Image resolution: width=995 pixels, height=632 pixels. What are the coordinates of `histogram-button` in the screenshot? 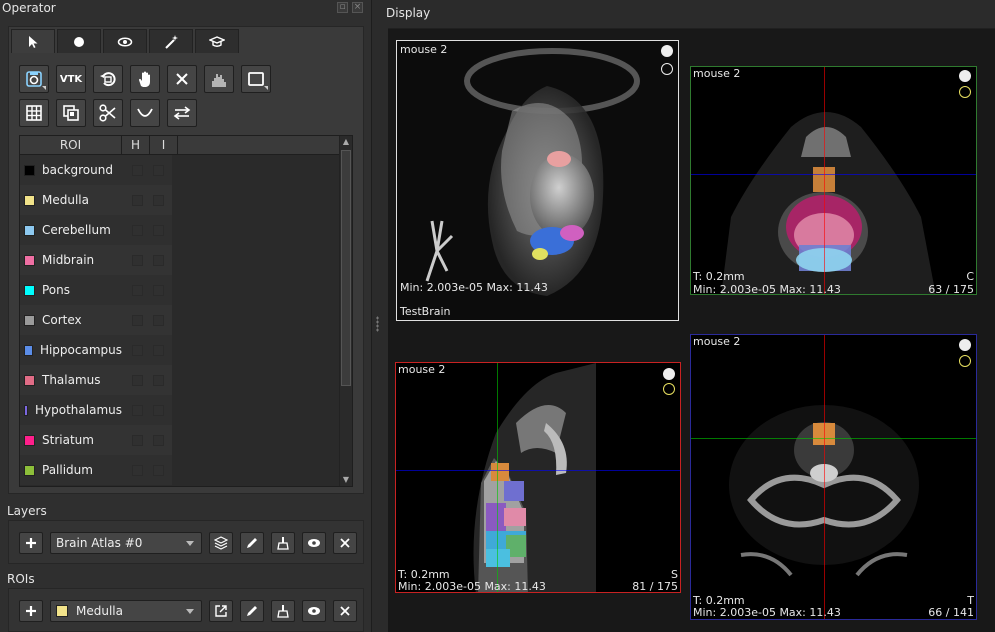 It's located at (219, 79).